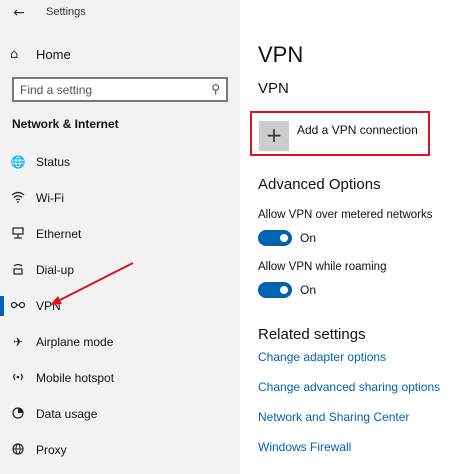  Describe the element at coordinates (53, 162) in the screenshot. I see `sidebar-item-label: Status` at that location.